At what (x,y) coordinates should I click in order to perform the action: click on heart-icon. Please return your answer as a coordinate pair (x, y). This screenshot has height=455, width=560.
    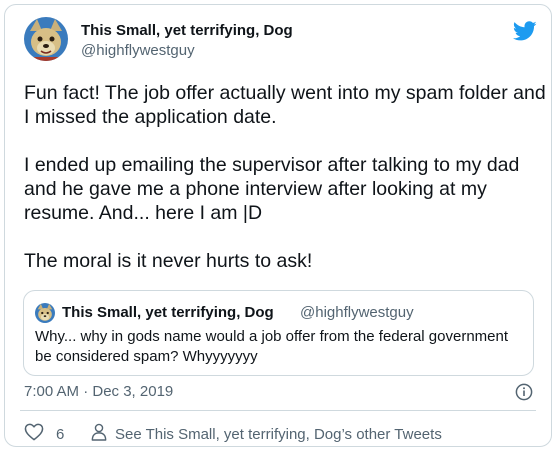
    Looking at the image, I should click on (34, 434).